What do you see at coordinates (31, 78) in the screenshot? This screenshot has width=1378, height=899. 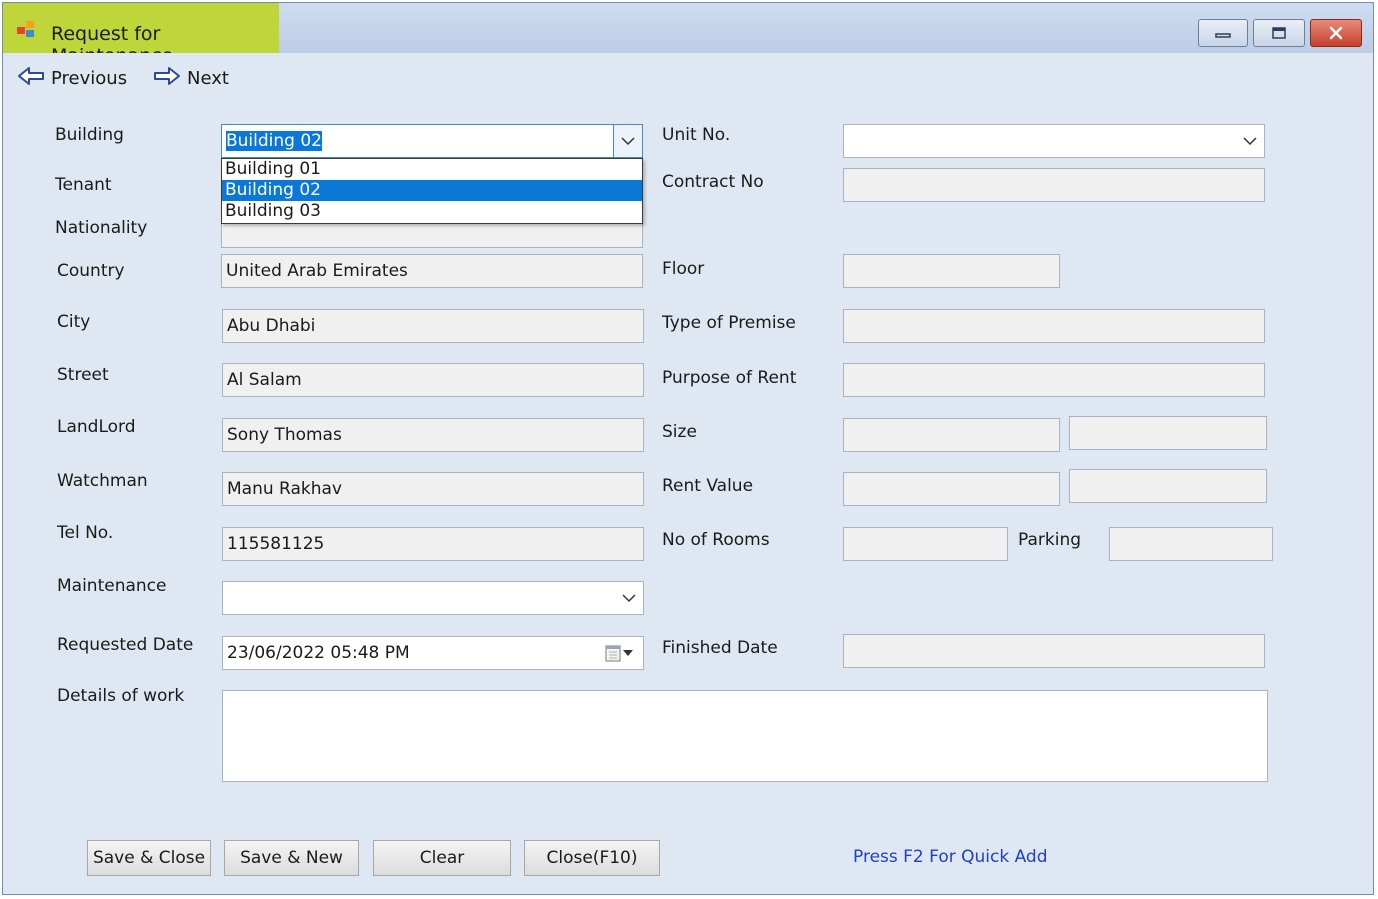 I see `arrow-left-icon` at bounding box center [31, 78].